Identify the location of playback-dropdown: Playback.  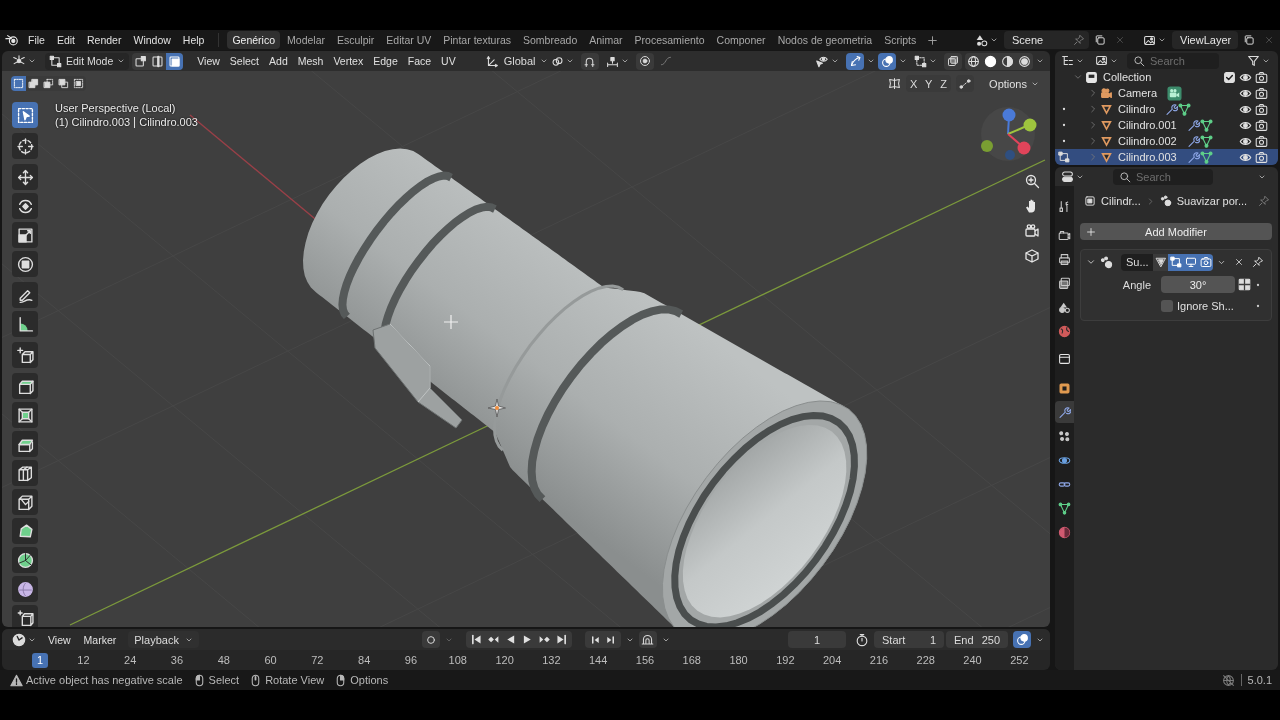
(163, 639).